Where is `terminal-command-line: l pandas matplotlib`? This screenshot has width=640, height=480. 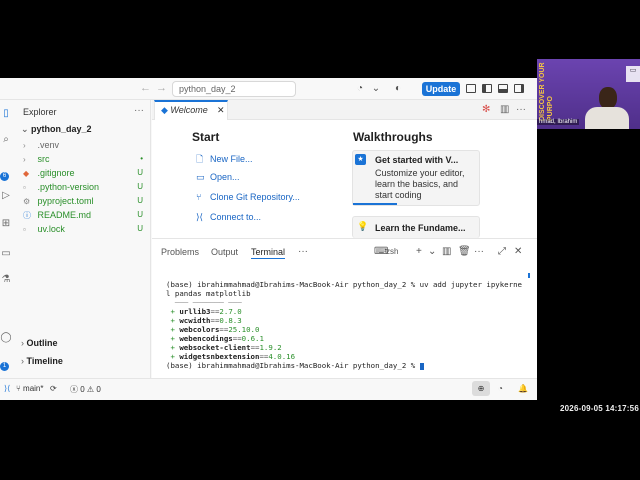 terminal-command-line: l pandas matplotlib is located at coordinates (208, 293).